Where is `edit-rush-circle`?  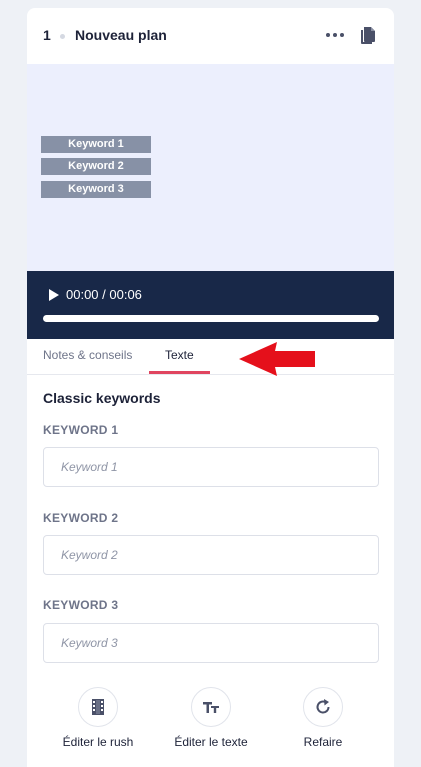
edit-rush-circle is located at coordinates (98, 707).